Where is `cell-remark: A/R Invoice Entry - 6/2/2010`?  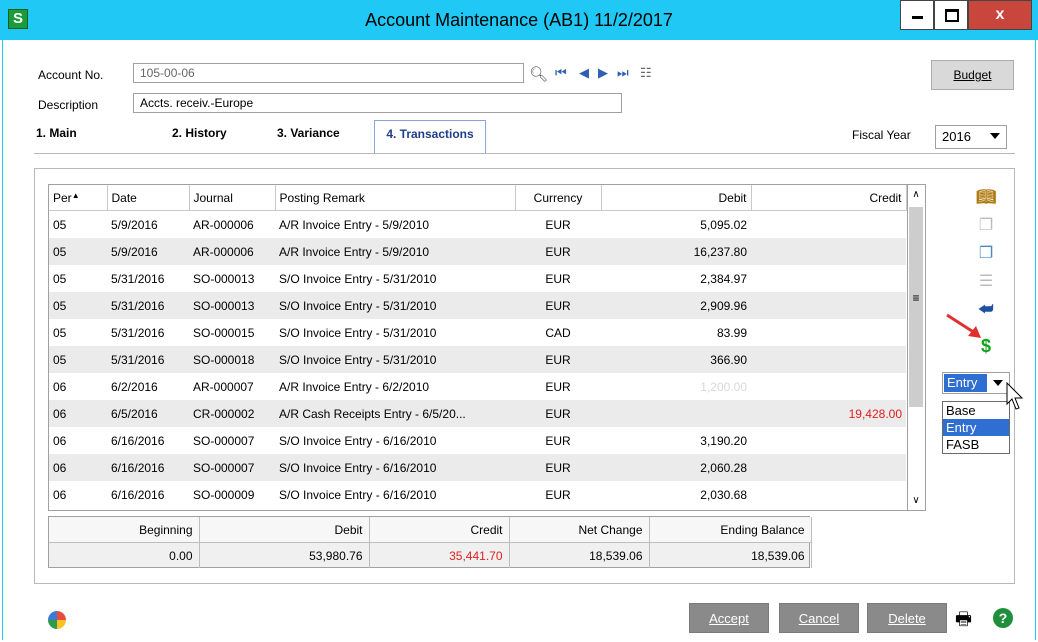
cell-remark: A/R Invoice Entry - 6/2/2010 is located at coordinates (354, 386).